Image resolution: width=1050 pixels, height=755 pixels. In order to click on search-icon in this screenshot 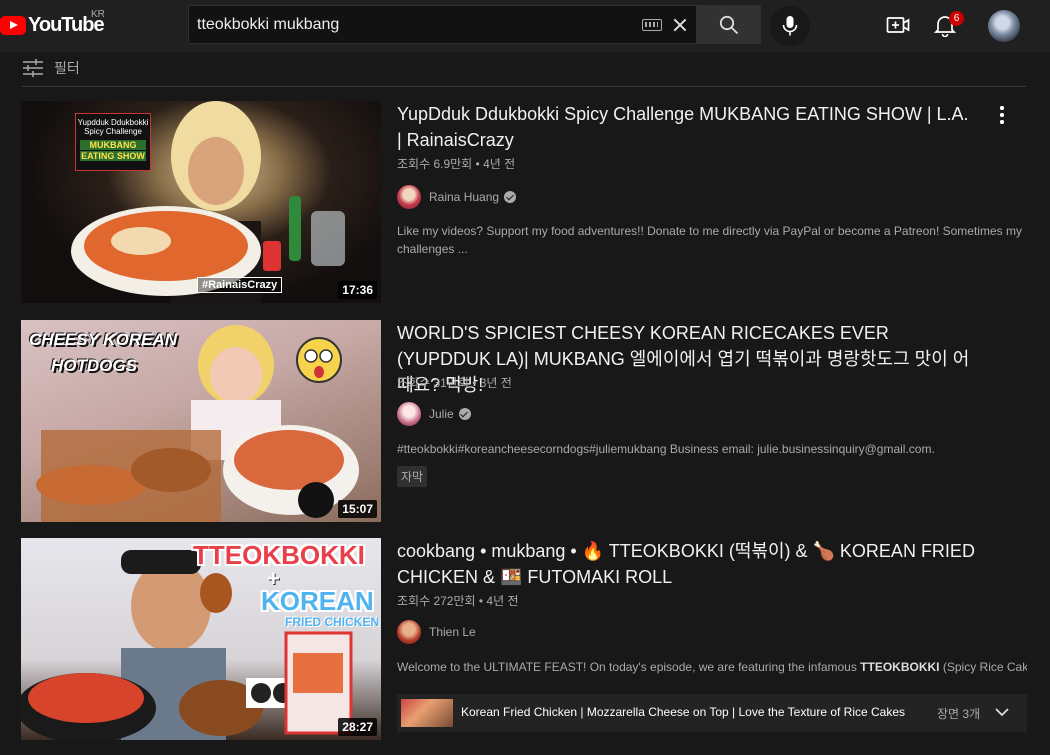, I will do `click(729, 25)`.